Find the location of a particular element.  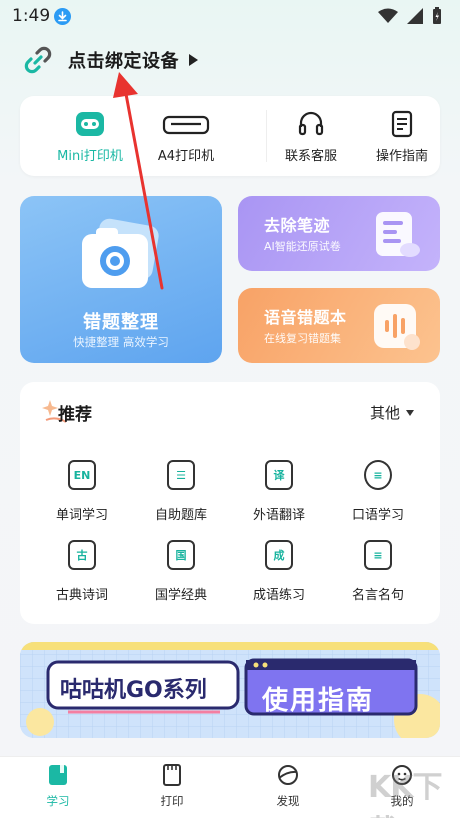

tab-print: 打印 is located at coordinates (172, 786).